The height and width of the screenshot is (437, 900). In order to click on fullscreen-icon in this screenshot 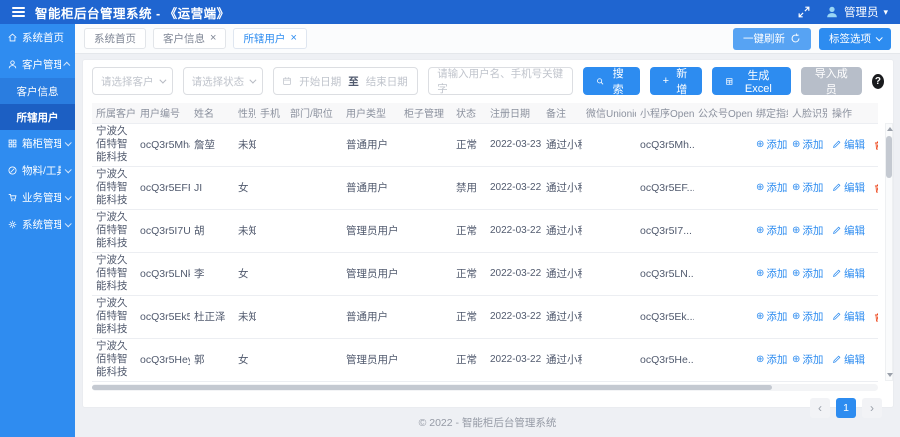, I will do `click(804, 12)`.